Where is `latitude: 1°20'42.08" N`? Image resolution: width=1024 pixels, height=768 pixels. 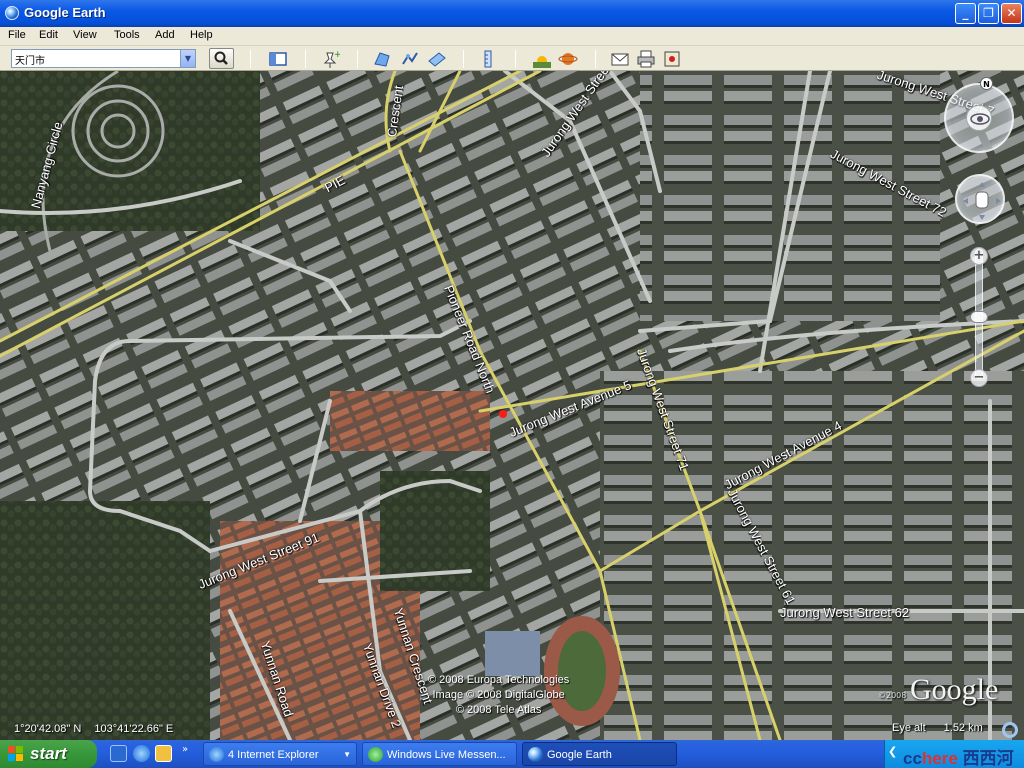
latitude: 1°20'42.08" N is located at coordinates (48, 729).